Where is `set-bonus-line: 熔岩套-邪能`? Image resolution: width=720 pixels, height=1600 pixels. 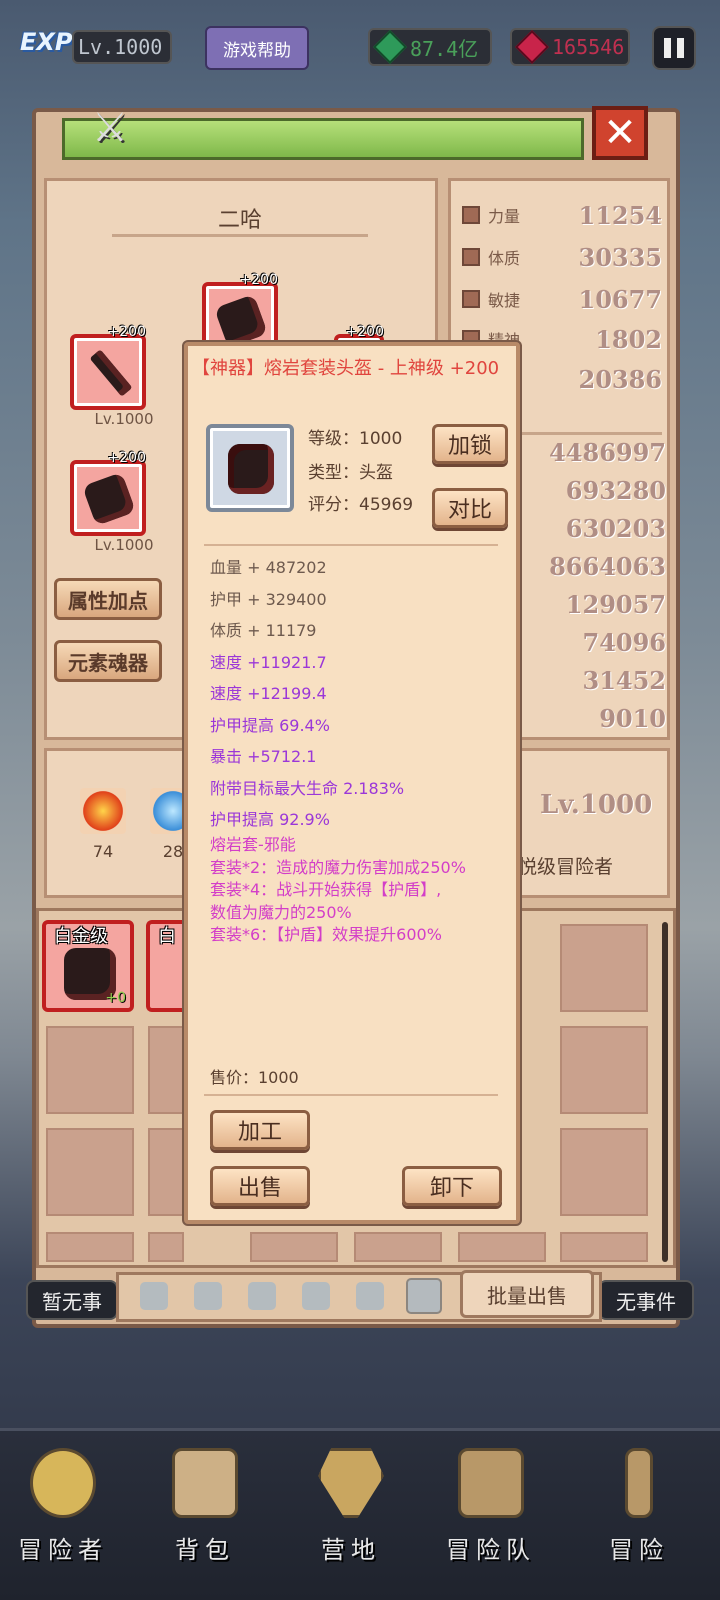
set-bonus-line: 熔岩套-邪能 is located at coordinates (253, 844).